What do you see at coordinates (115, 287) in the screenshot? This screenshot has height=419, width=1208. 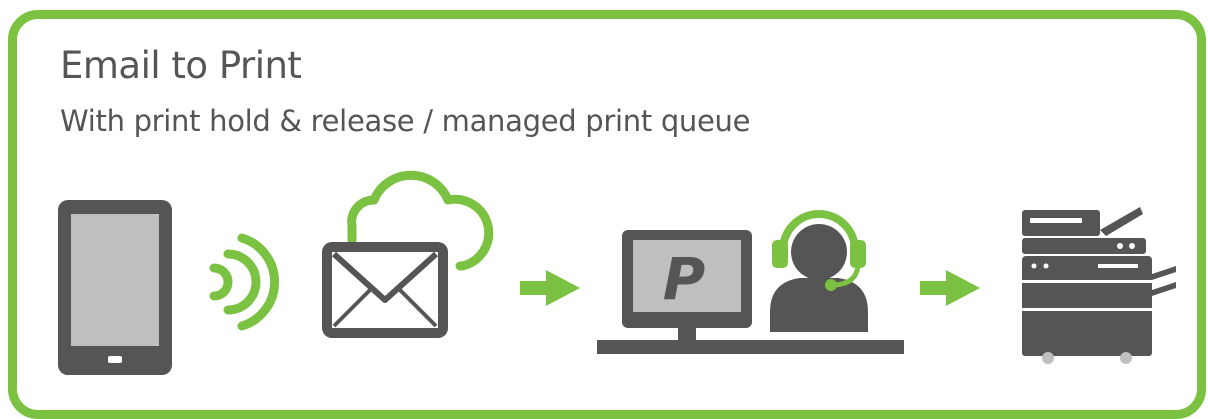 I see `tablet-icon` at bounding box center [115, 287].